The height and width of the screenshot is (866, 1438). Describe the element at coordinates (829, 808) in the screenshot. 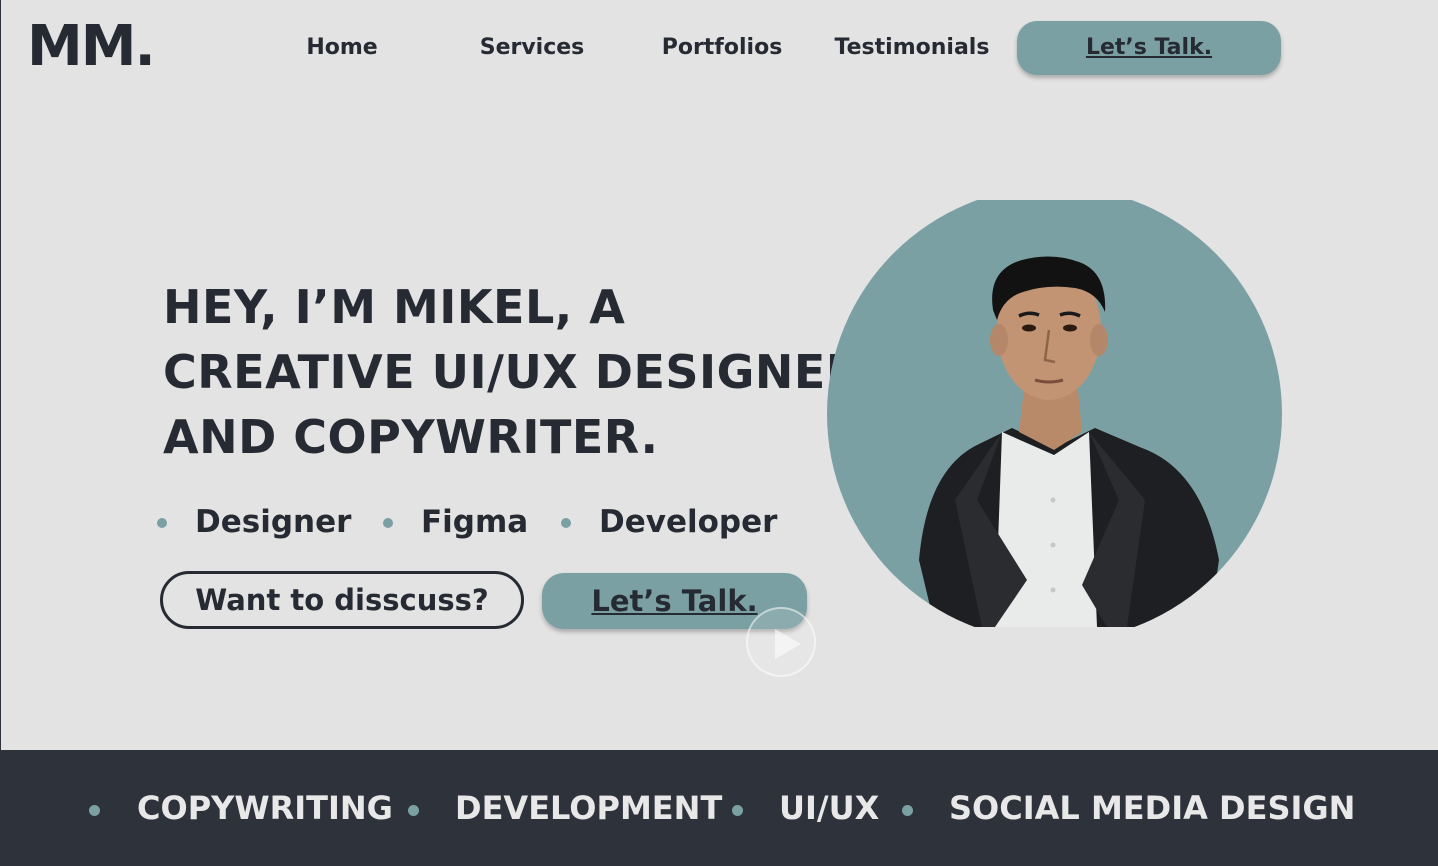

I see `band-item-uiux: UI/UX` at that location.